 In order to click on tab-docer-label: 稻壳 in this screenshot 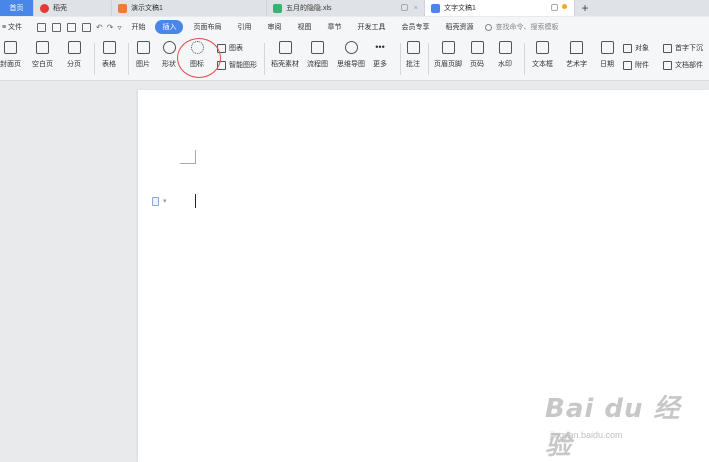, I will do `click(60, 8)`.